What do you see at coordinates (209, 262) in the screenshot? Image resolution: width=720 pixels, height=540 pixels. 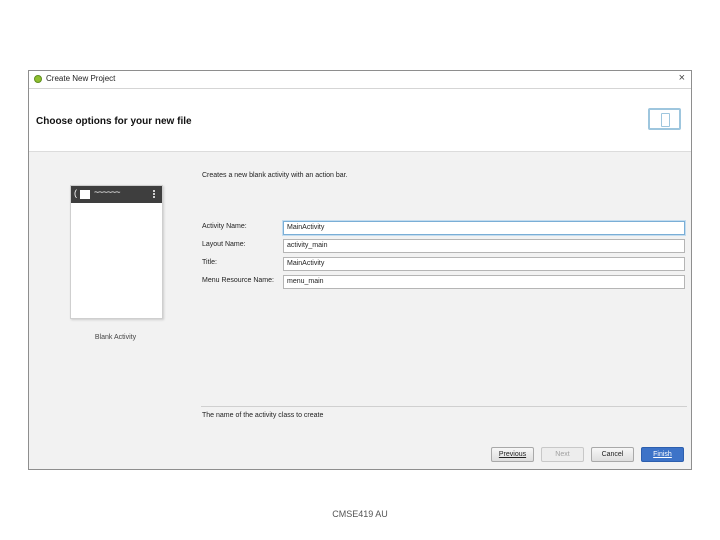 I see `title-label: Title:` at bounding box center [209, 262].